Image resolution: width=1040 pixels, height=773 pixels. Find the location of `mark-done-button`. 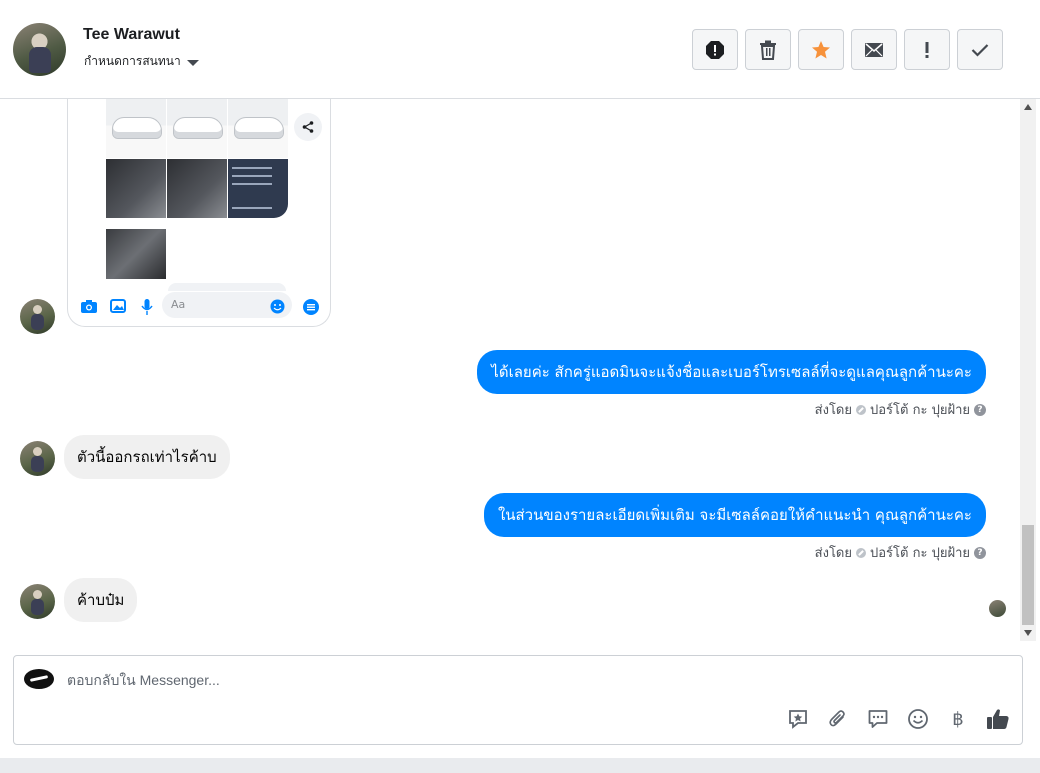

mark-done-button is located at coordinates (980, 49).